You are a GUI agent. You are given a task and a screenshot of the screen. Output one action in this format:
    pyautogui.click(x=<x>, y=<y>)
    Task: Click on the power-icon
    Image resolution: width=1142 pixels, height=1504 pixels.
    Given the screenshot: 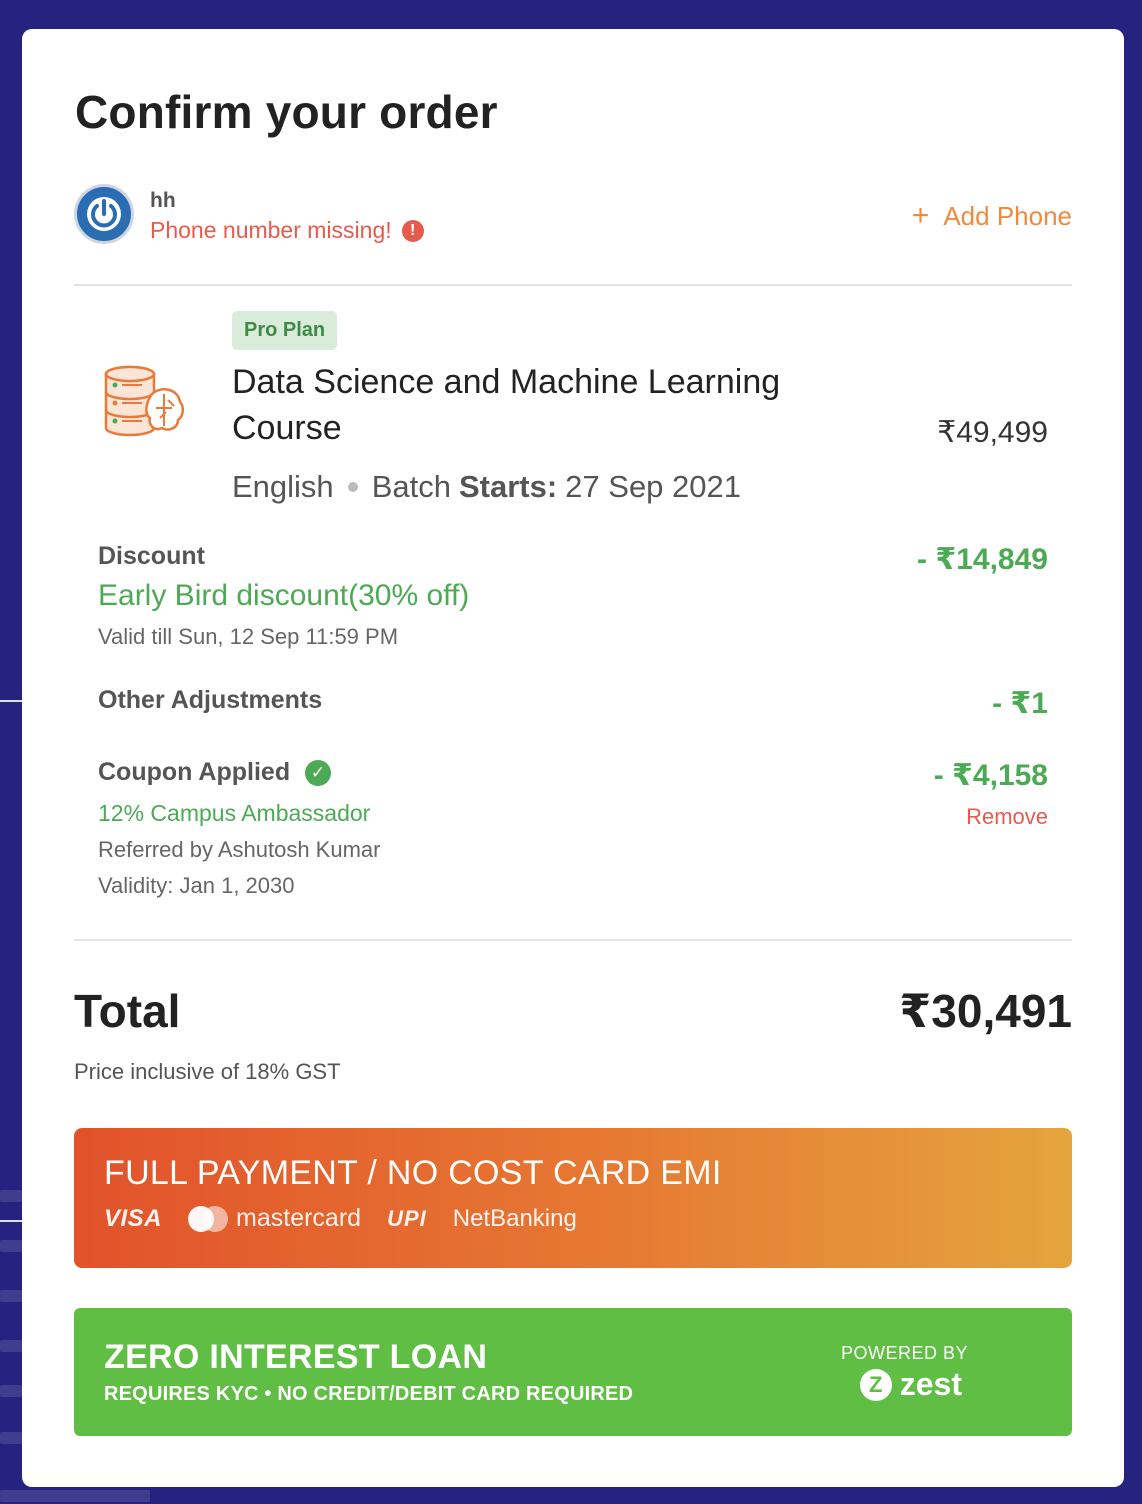 What is the action you would take?
    pyautogui.click(x=104, y=214)
    